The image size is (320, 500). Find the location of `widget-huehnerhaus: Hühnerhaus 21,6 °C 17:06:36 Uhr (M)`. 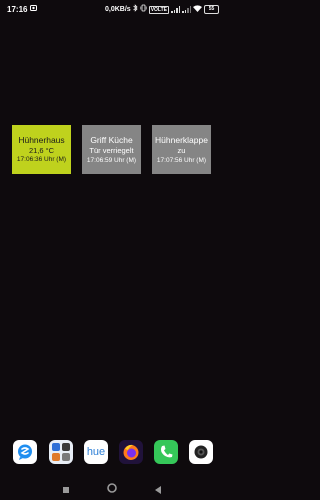

widget-huehnerhaus: Hühnerhaus 21,6 °C 17:06:36 Uhr (M) is located at coordinates (41, 149).